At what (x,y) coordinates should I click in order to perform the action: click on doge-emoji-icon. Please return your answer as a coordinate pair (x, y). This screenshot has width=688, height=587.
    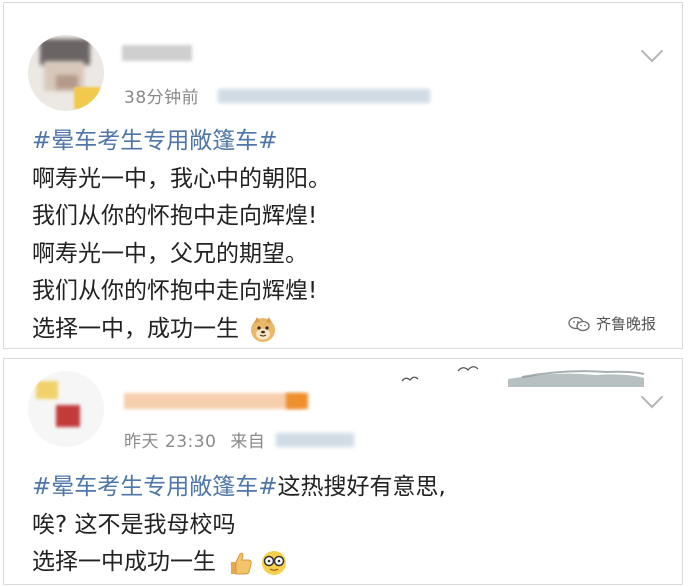
    Looking at the image, I should click on (263, 329).